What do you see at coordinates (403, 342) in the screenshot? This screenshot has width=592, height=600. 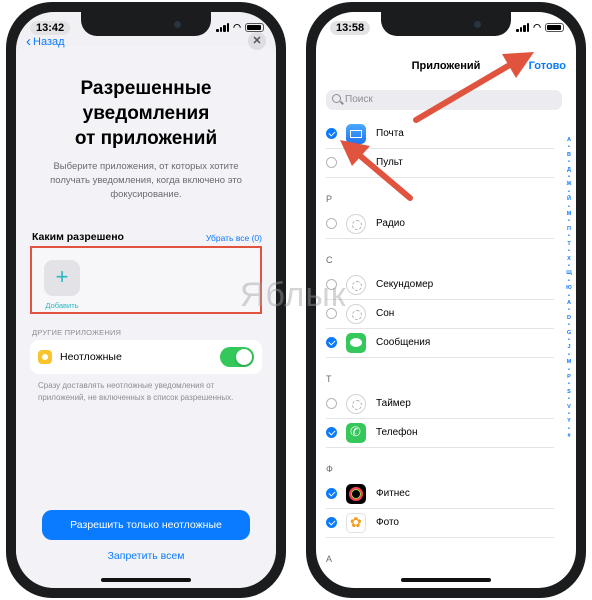 I see `app-name: Сообщения` at bounding box center [403, 342].